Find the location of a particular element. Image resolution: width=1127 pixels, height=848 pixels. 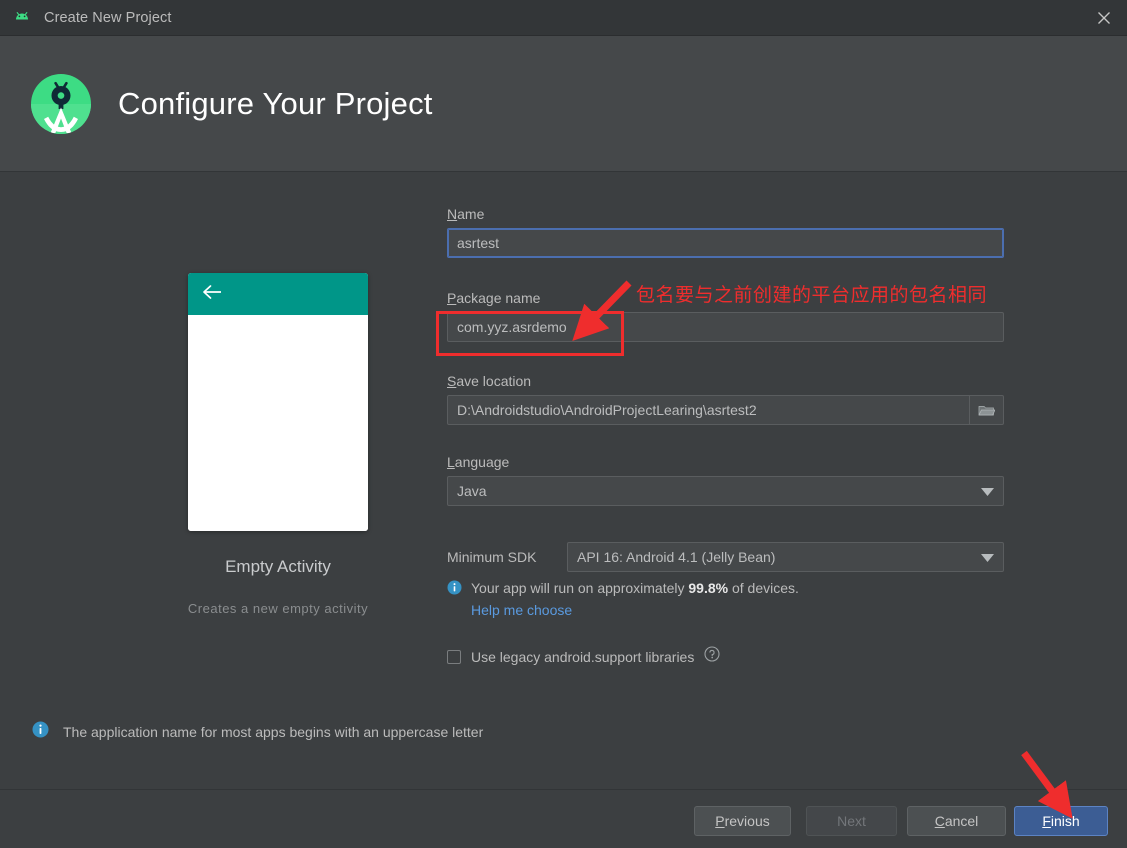

name-field-row: Name asrtest is located at coordinates (725, 232).